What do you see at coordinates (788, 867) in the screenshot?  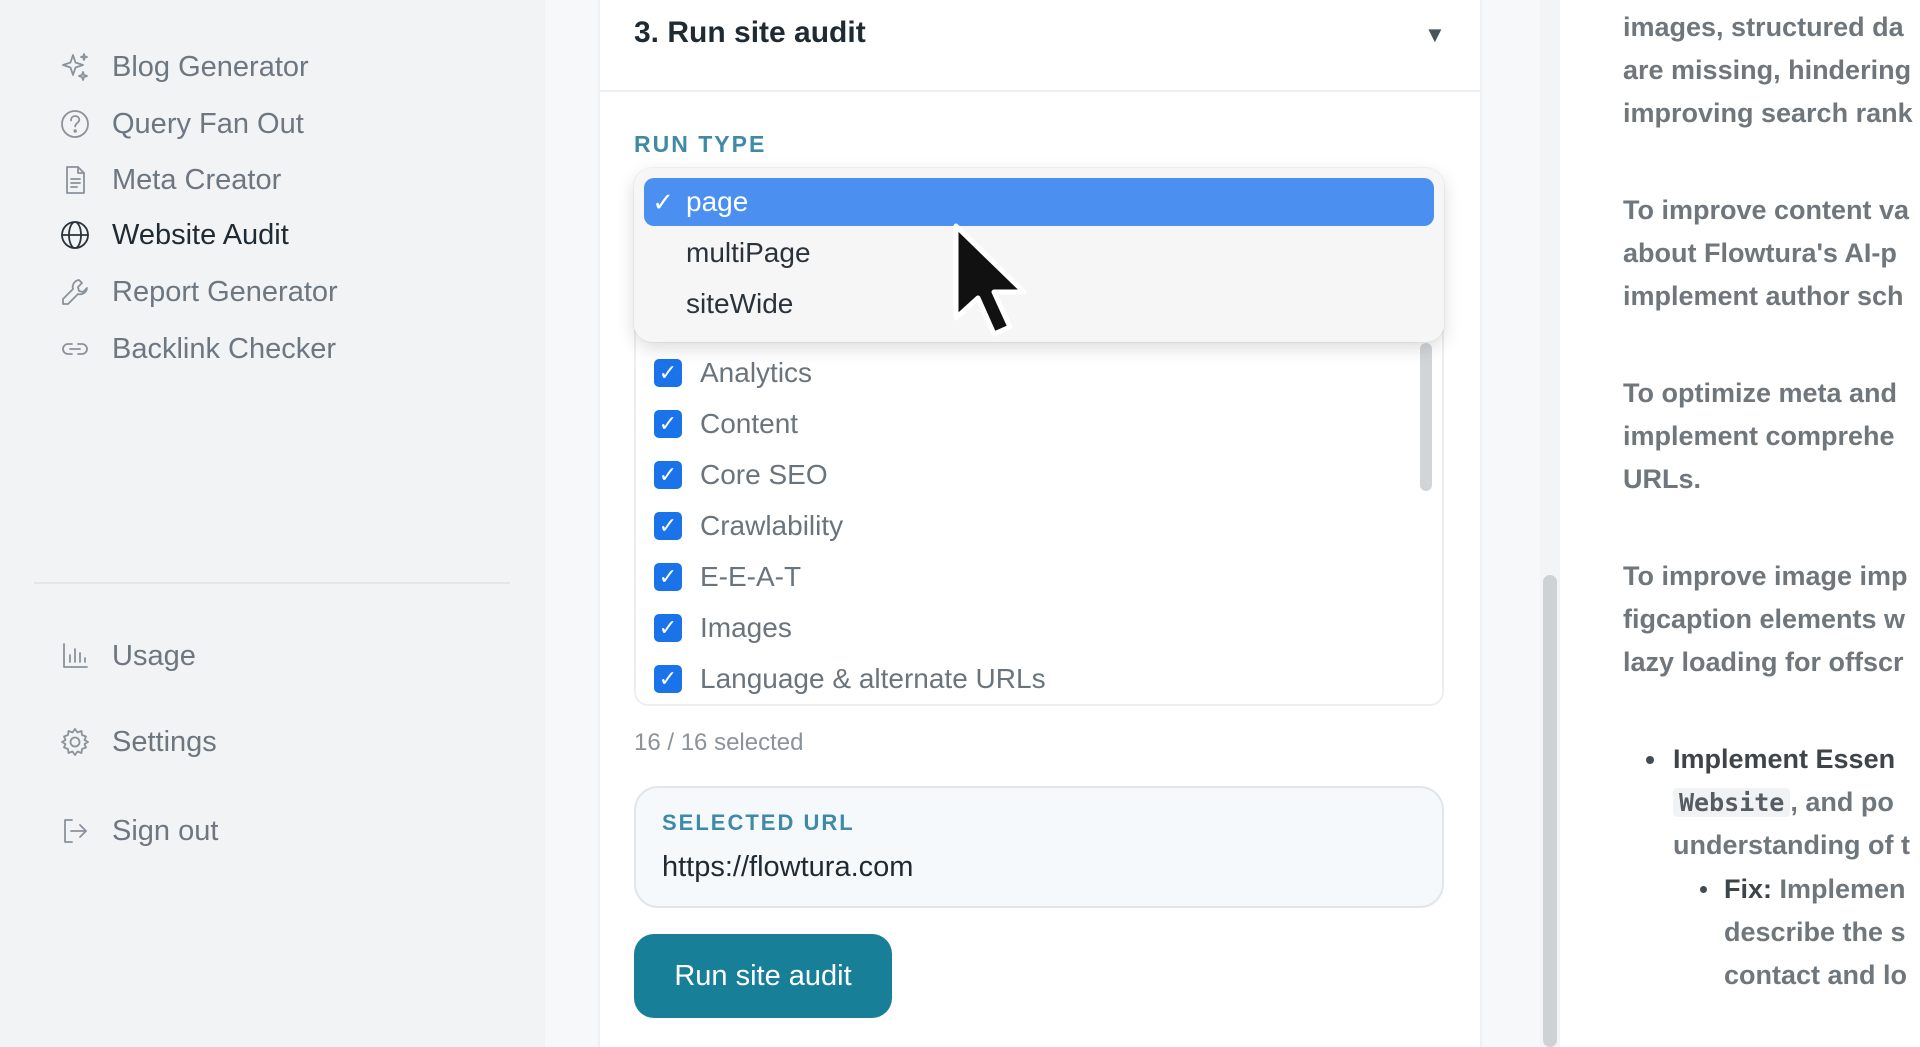 I see `selected-url-value: https://flowtura.com` at bounding box center [788, 867].